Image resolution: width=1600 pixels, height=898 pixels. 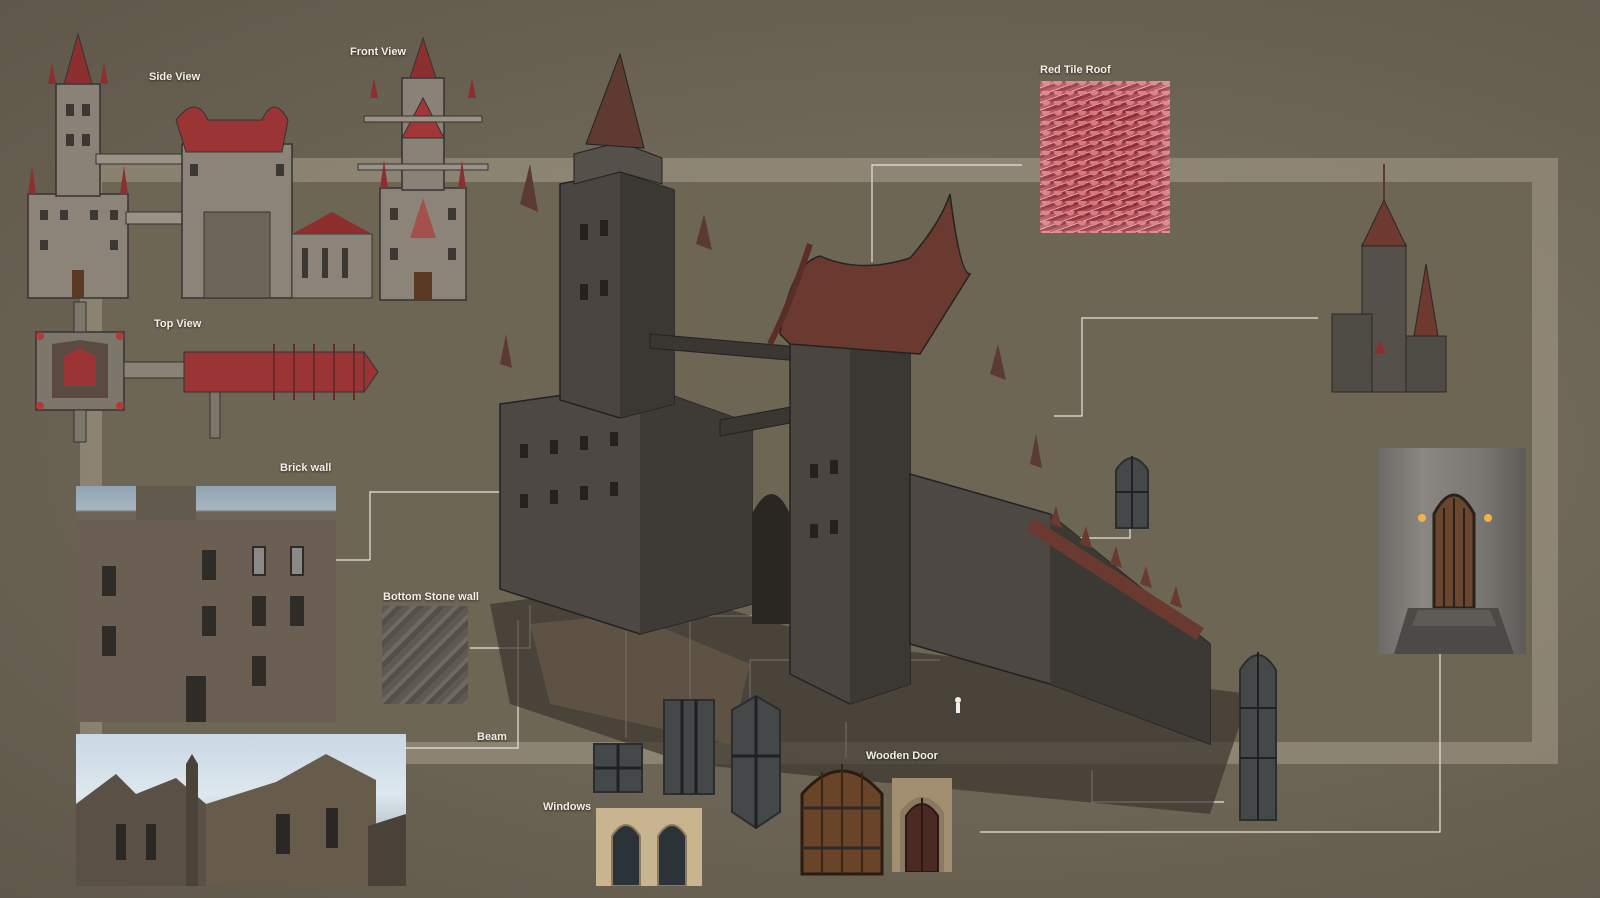 I want to click on bottom-stone-wall-photo, so click(x=425, y=655).